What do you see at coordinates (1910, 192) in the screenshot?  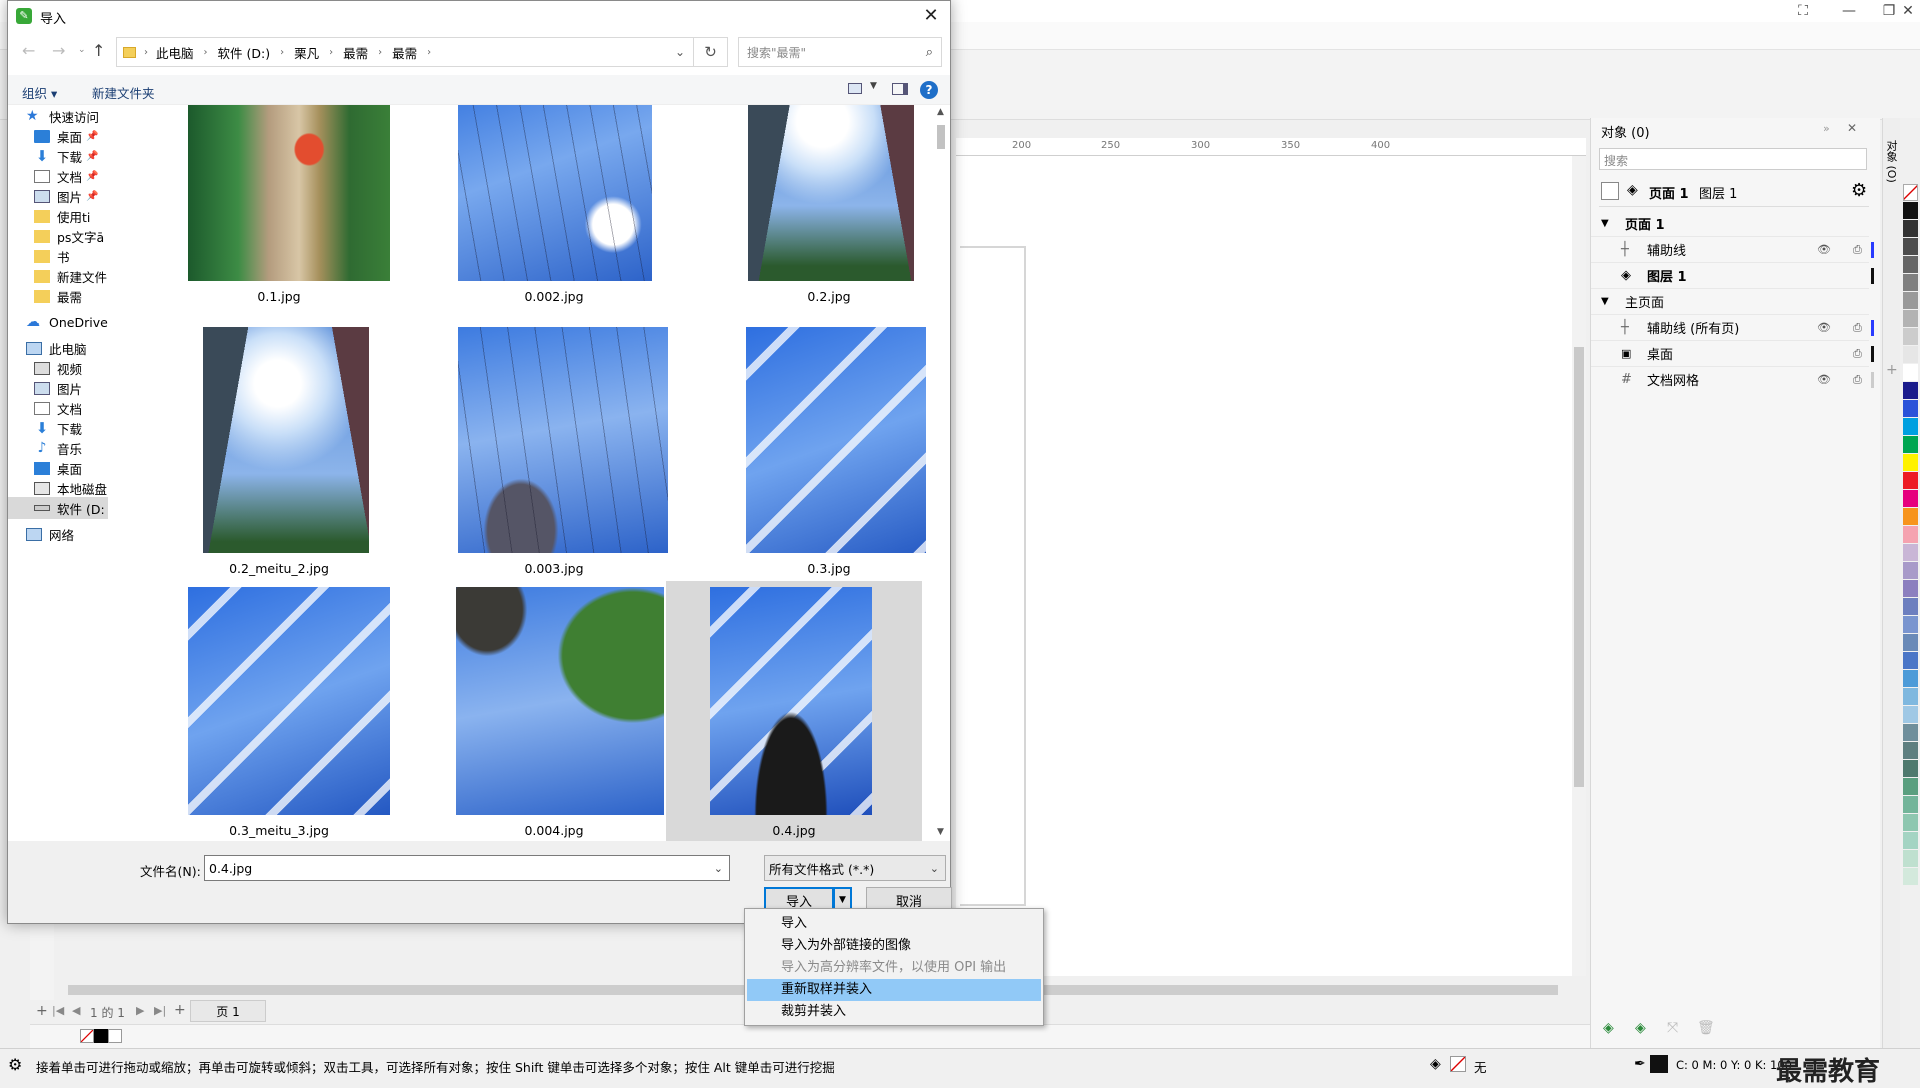 I see `no-color-swatch` at bounding box center [1910, 192].